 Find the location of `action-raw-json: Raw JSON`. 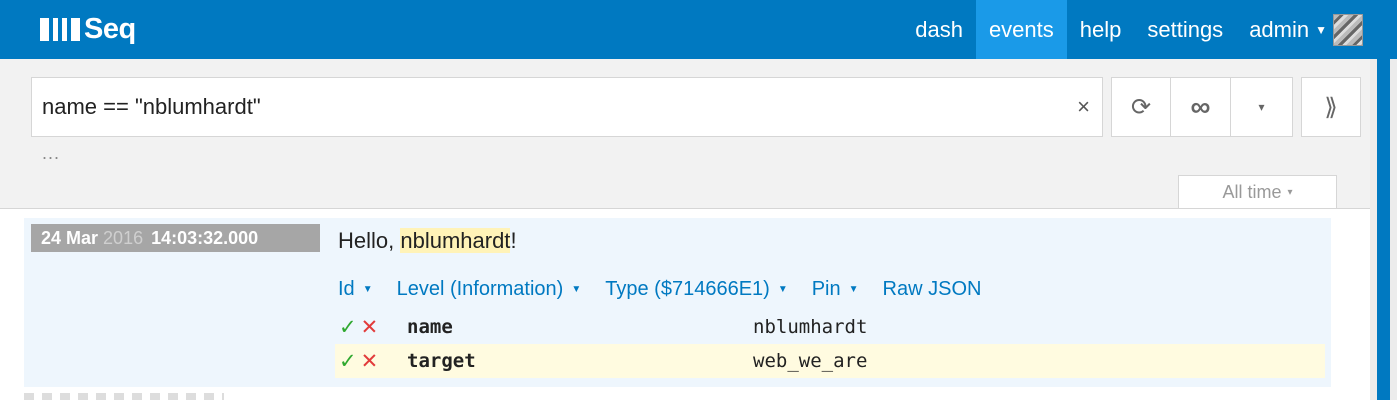

action-raw-json: Raw JSON is located at coordinates (932, 289).